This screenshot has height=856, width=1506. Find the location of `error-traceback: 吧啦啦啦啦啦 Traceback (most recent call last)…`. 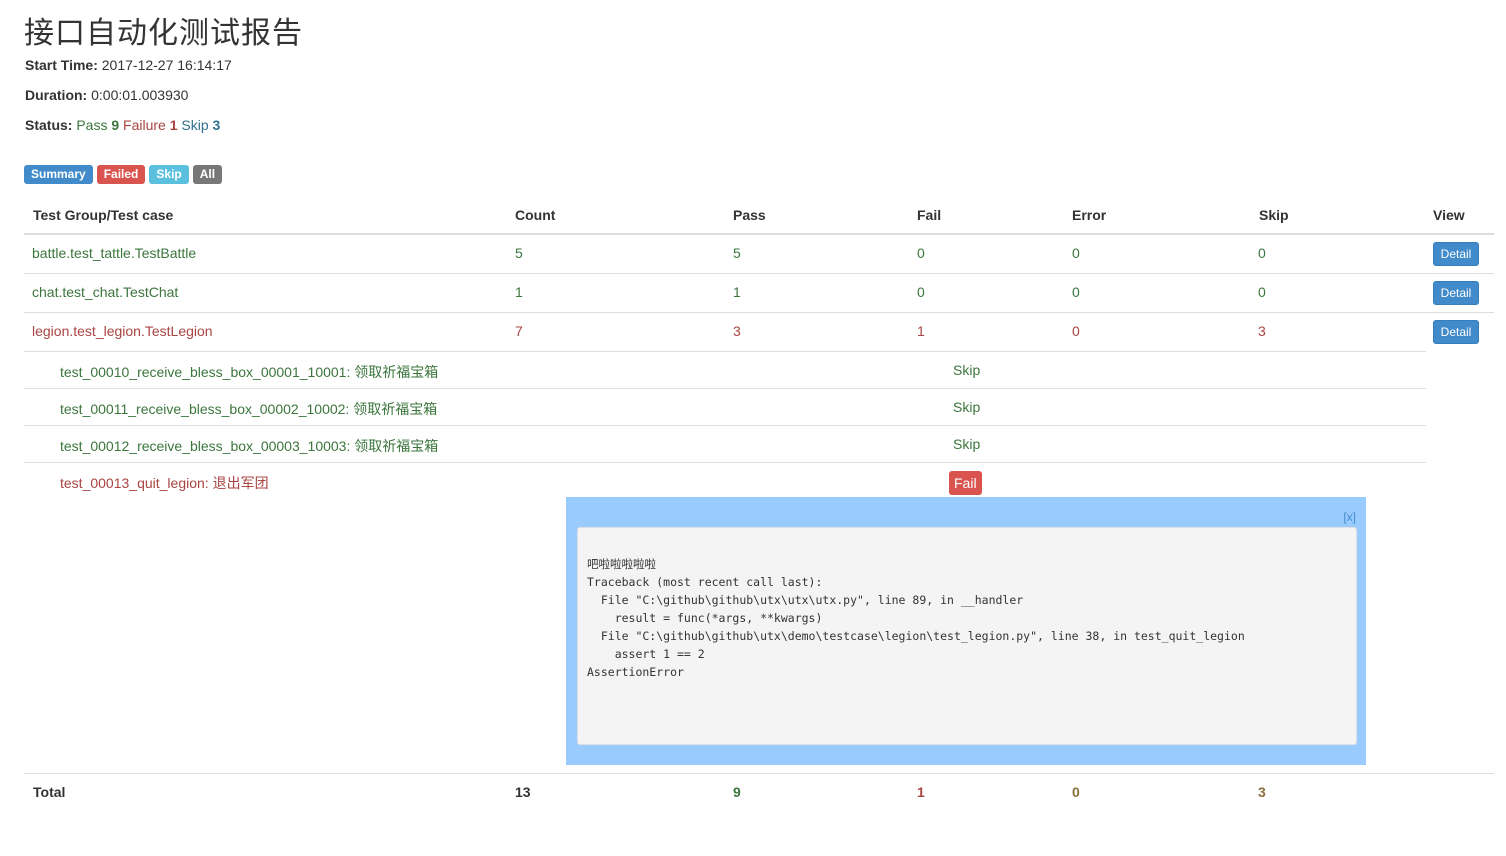

error-traceback: 吧啦啦啦啦啦 Traceback (most recent call last)… is located at coordinates (916, 618).